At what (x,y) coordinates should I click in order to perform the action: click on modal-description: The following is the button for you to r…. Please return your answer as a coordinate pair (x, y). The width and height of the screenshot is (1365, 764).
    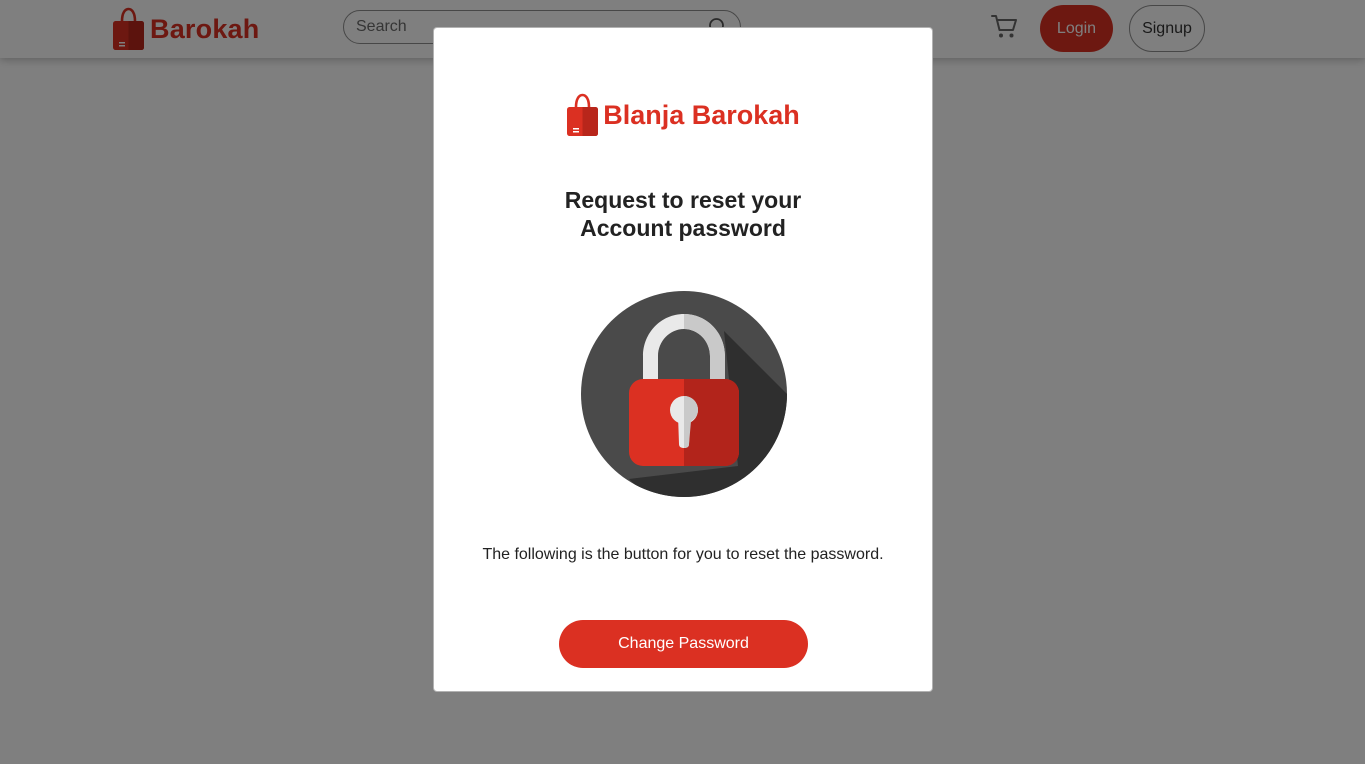
    Looking at the image, I should click on (683, 554).